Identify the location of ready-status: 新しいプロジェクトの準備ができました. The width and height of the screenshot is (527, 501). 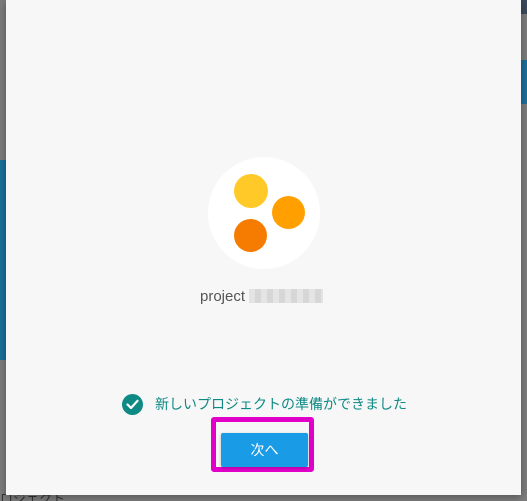
(264, 404).